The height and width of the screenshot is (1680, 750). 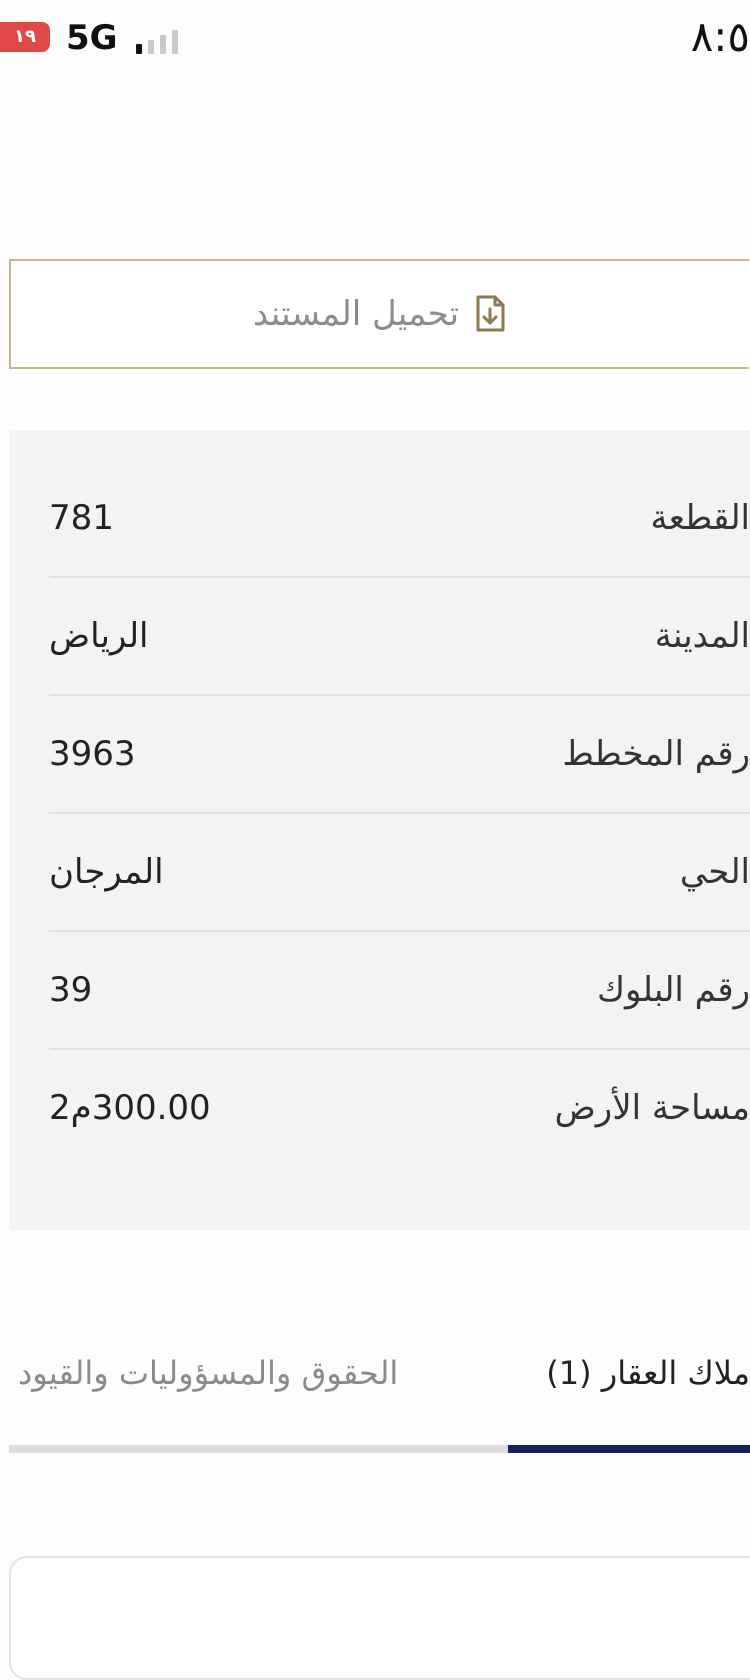 I want to click on detail-value: المرجان, so click(x=106, y=872).